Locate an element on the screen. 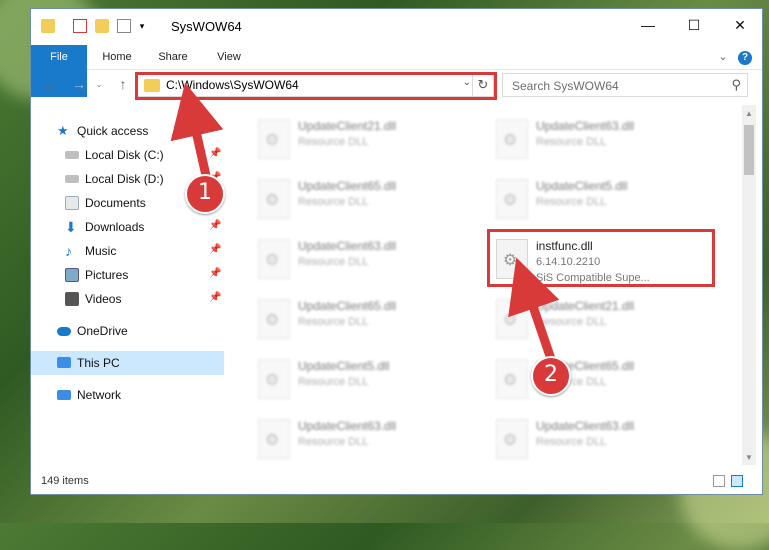 This screenshot has width=769, height=550. step-badge-1: 1 is located at coordinates (205, 194).